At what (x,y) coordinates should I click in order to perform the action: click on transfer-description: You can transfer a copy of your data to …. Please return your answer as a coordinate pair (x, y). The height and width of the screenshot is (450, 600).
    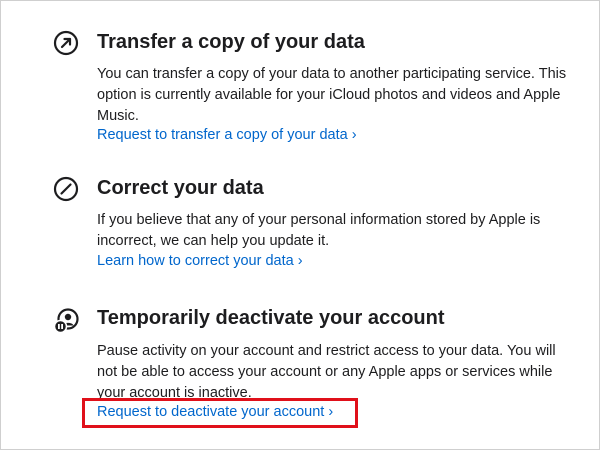
    Looking at the image, I should click on (332, 95).